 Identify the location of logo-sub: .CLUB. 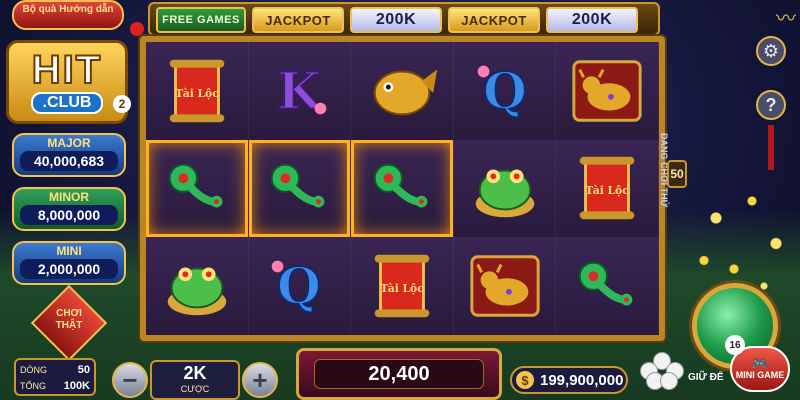
(67, 103).